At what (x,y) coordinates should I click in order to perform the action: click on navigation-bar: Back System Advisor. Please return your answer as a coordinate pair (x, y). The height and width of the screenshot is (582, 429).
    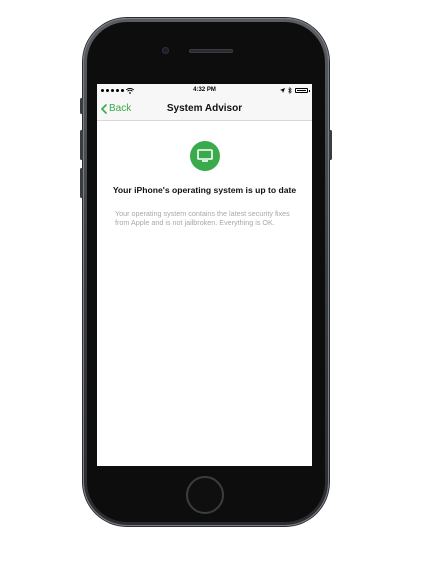
    Looking at the image, I should click on (204, 109).